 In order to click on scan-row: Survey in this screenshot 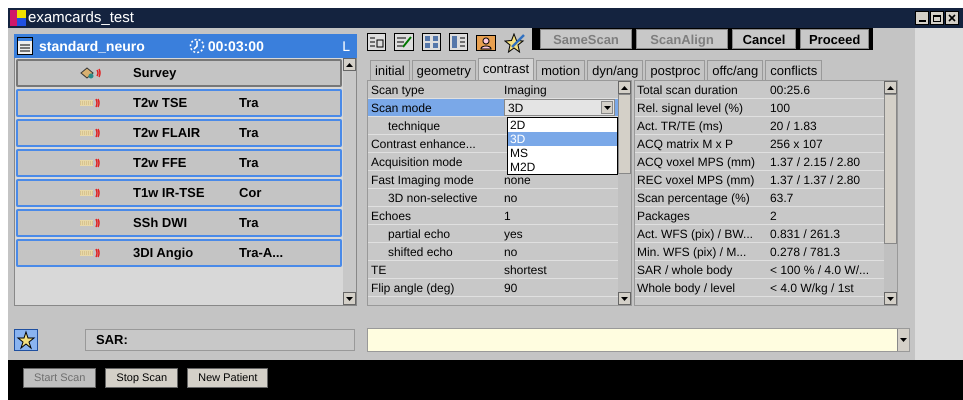, I will do `click(179, 73)`.